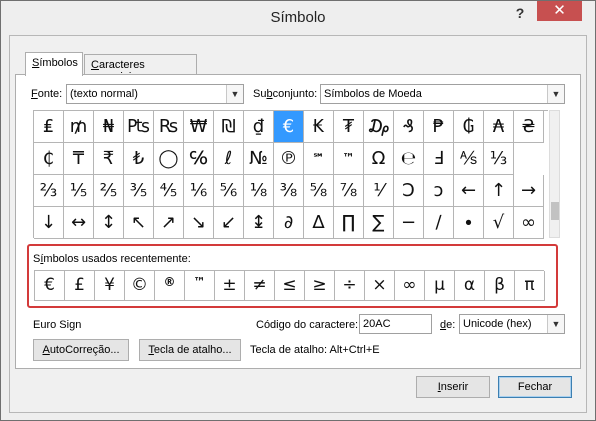 The height and width of the screenshot is (421, 596). What do you see at coordinates (379, 159) in the screenshot?
I see `symbol-cell: Ω` at bounding box center [379, 159].